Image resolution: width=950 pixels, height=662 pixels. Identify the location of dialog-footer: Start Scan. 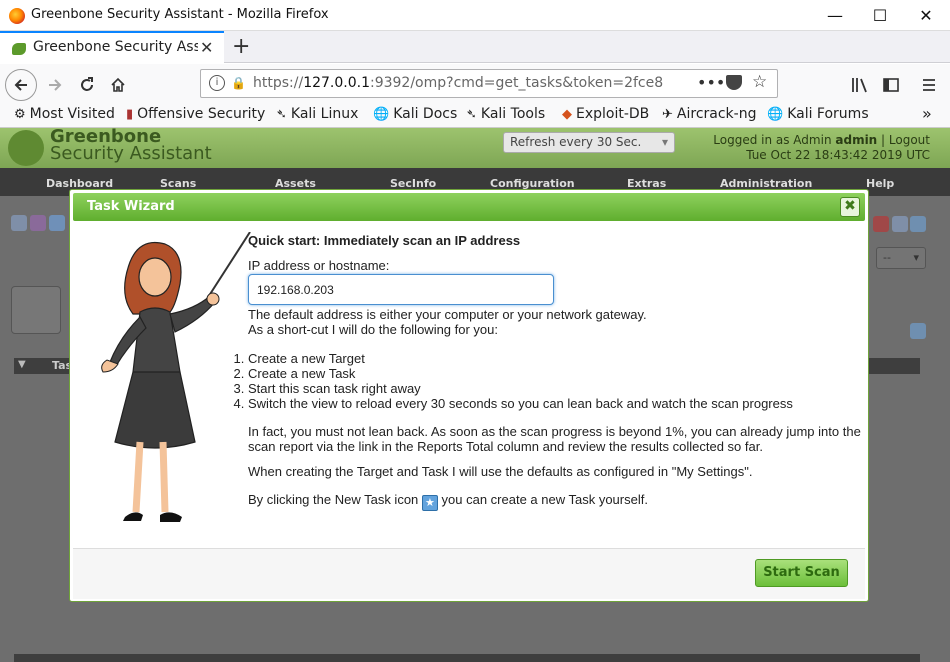
(469, 573).